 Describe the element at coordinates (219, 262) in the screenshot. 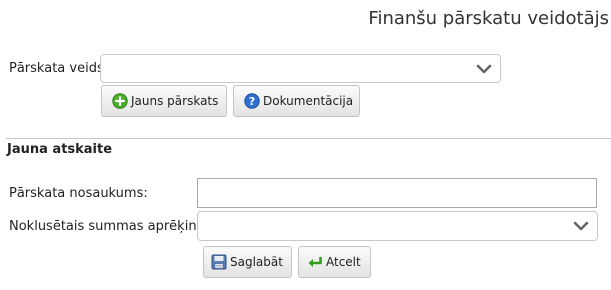

I see `save-icon` at that location.